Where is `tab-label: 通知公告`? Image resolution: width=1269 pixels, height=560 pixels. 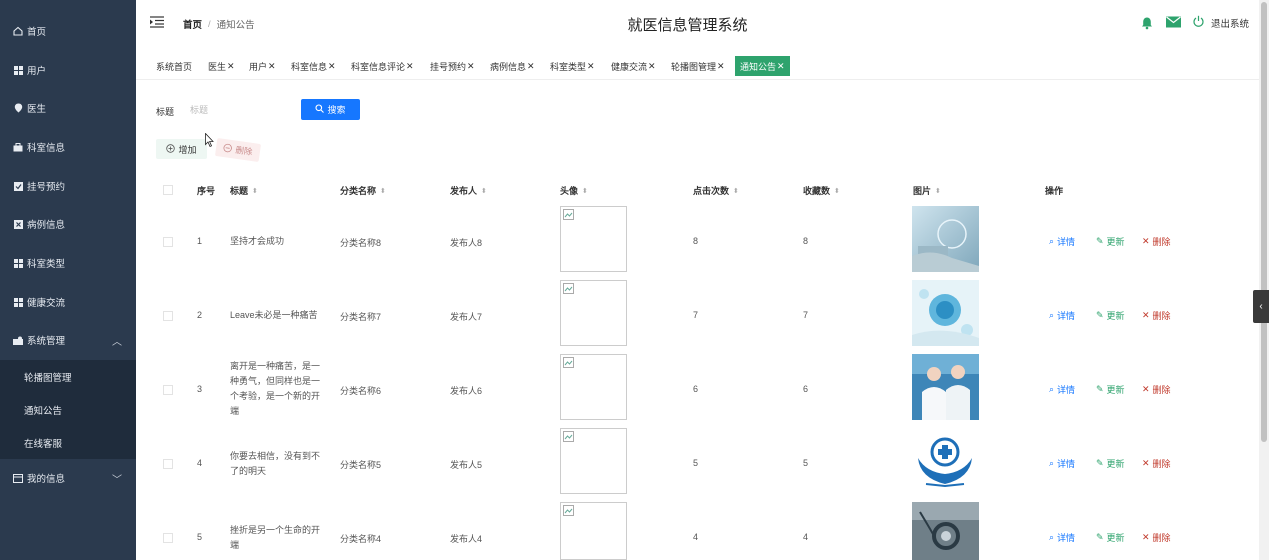
tab-label: 通知公告 is located at coordinates (758, 66).